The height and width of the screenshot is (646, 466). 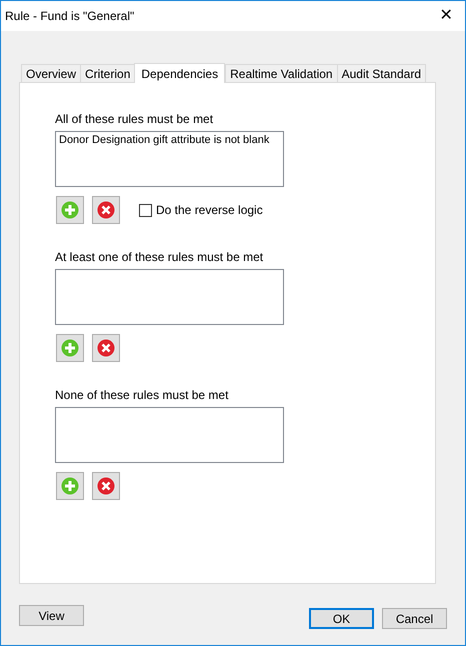 What do you see at coordinates (164, 140) in the screenshot?
I see `list-item: Donor Designation gift attribute is not blank` at bounding box center [164, 140].